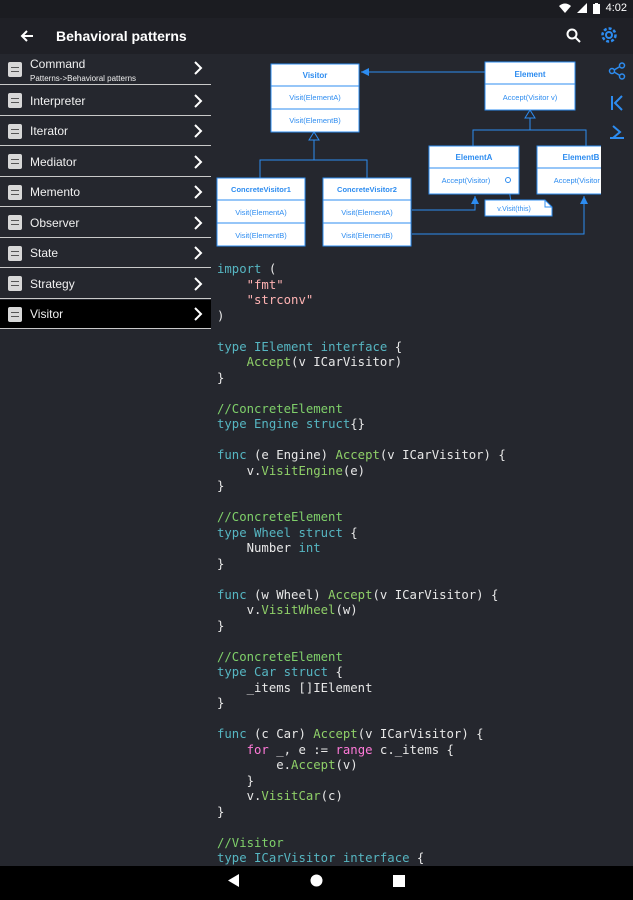  I want to click on scroll-bottom-button, so click(617, 135).